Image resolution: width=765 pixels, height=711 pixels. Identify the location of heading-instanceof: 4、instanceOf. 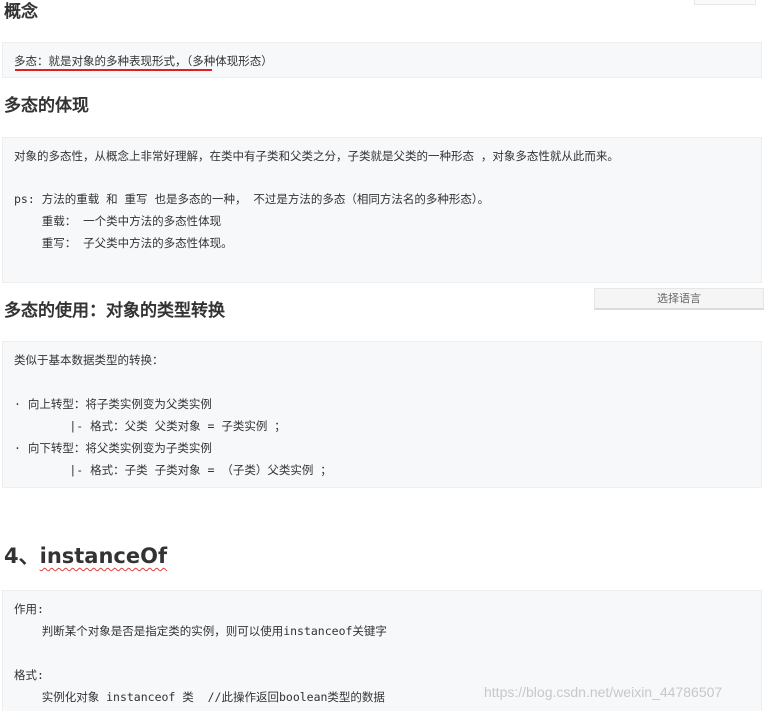
(85, 556).